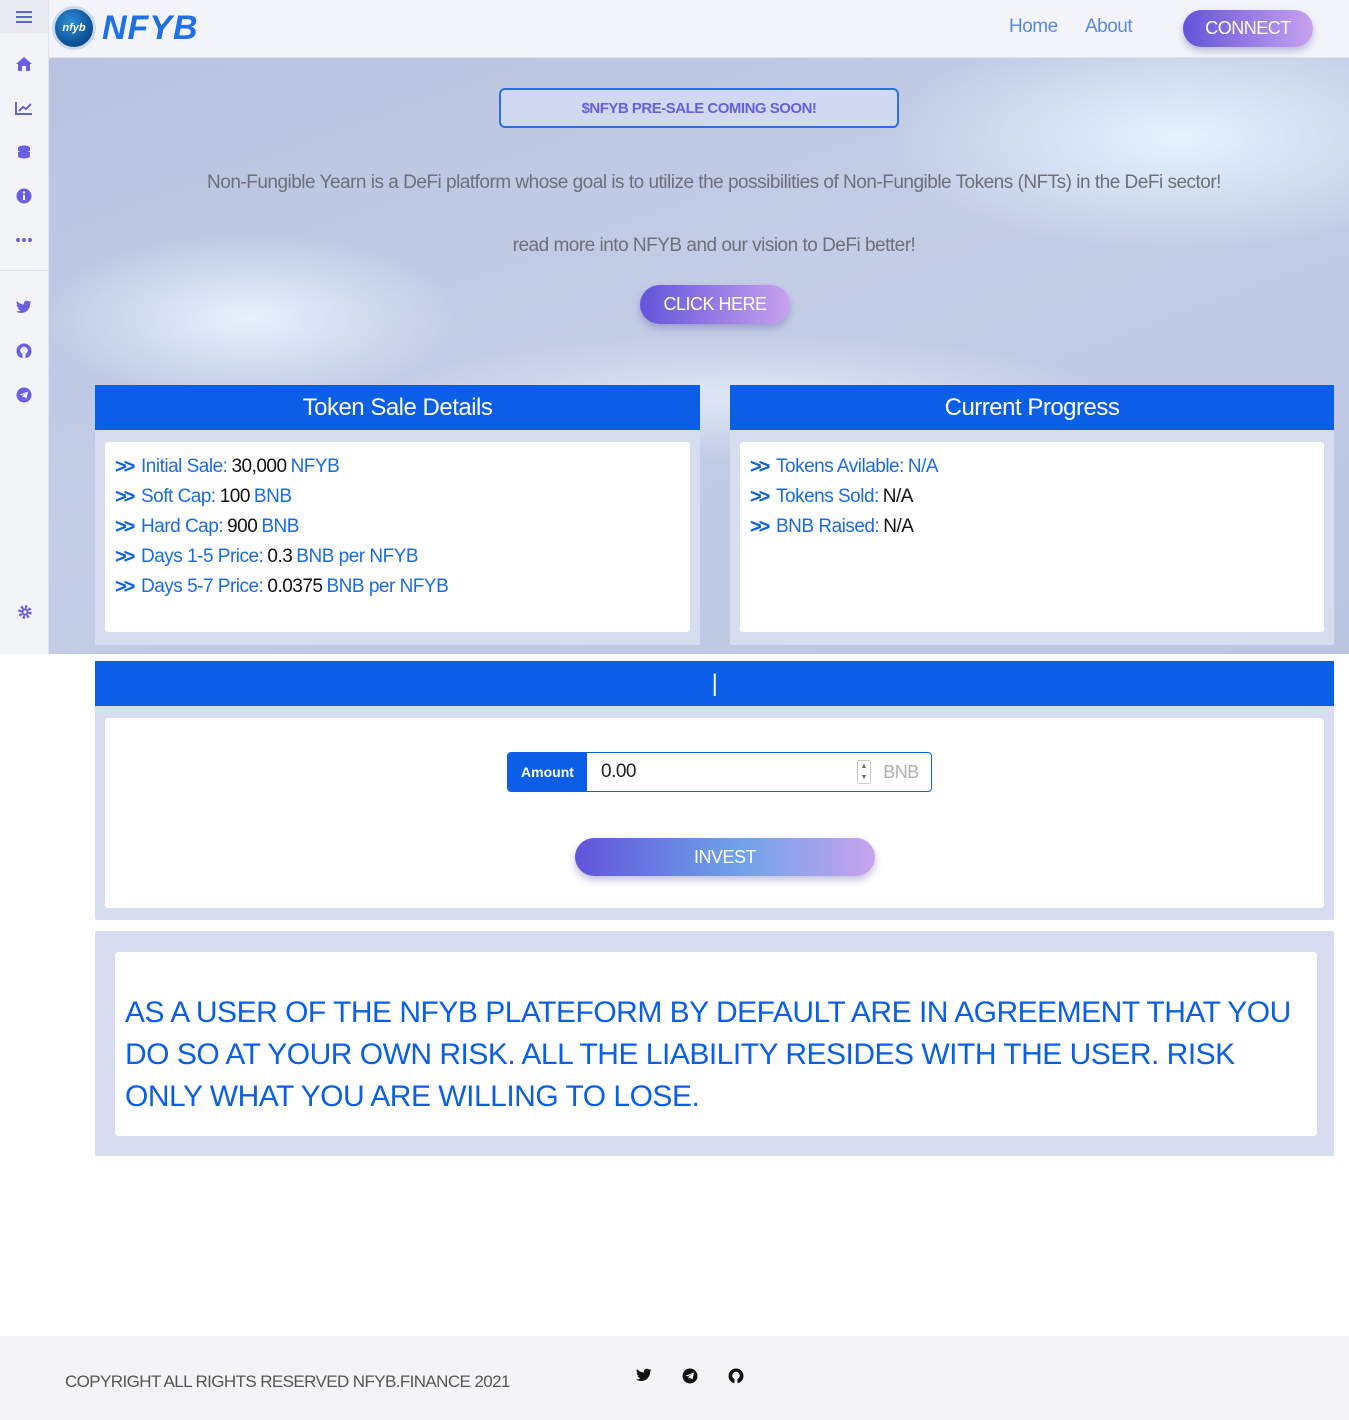 The height and width of the screenshot is (1420, 1349). What do you see at coordinates (402, 467) in the screenshot?
I see `detail-row-initial-sale: >> Initial Sale: 30,000 NFYB` at bounding box center [402, 467].